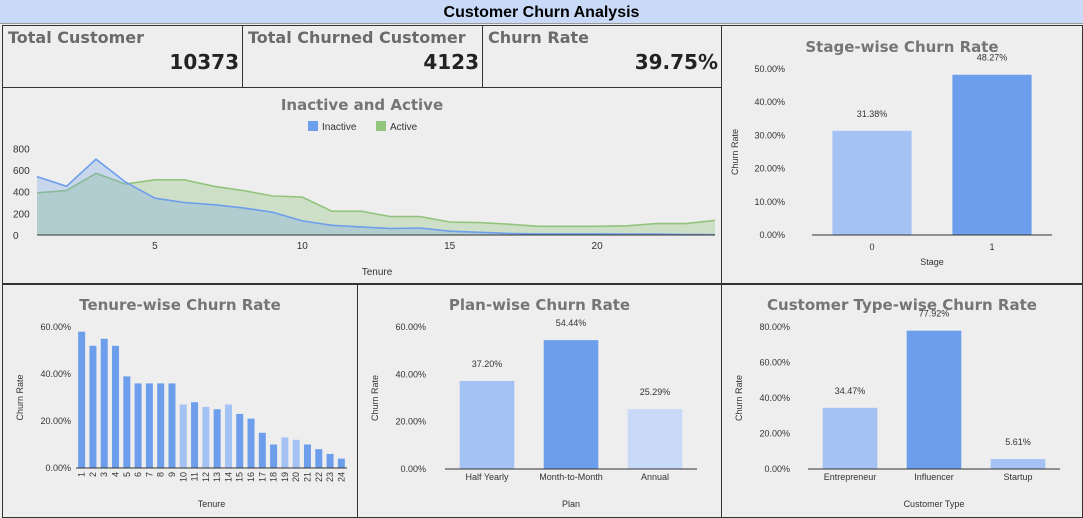 Image resolution: width=1083 pixels, height=518 pixels. I want to click on x-tick-label: 4, so click(116, 474).